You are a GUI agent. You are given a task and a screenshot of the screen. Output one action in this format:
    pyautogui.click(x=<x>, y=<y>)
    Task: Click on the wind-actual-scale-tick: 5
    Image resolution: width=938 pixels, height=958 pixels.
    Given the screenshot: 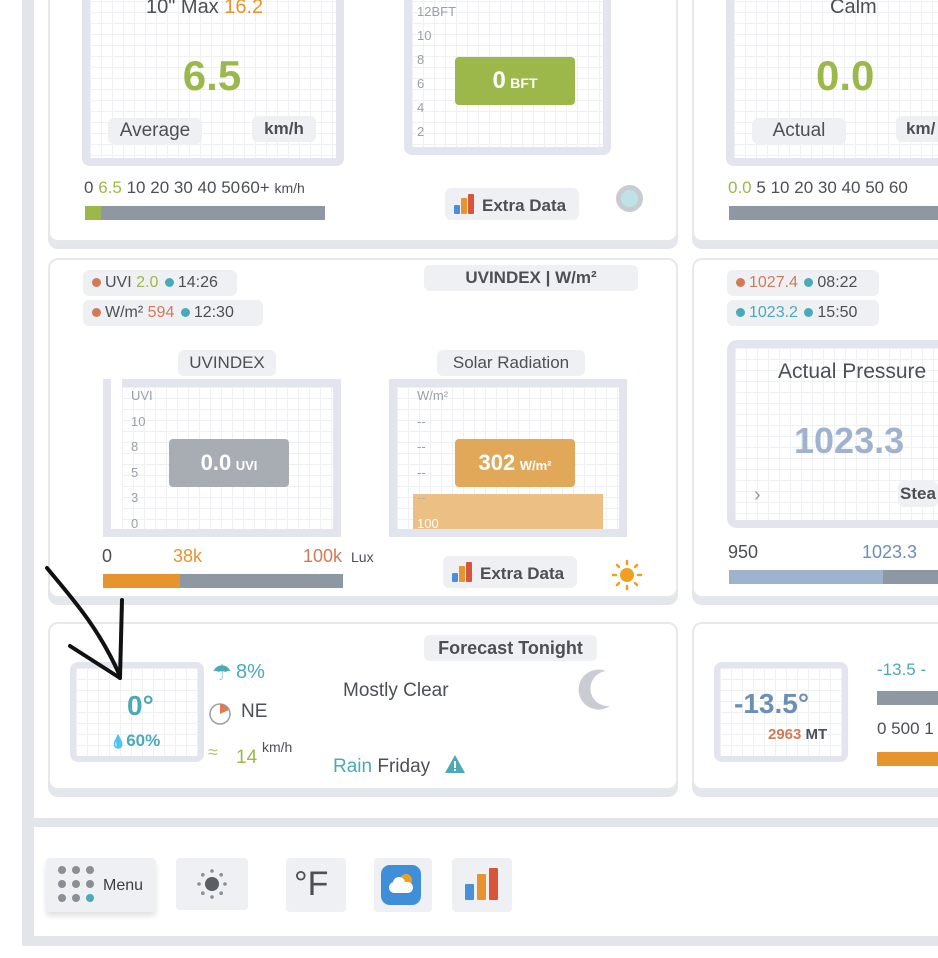 What is the action you would take?
    pyautogui.click(x=761, y=187)
    